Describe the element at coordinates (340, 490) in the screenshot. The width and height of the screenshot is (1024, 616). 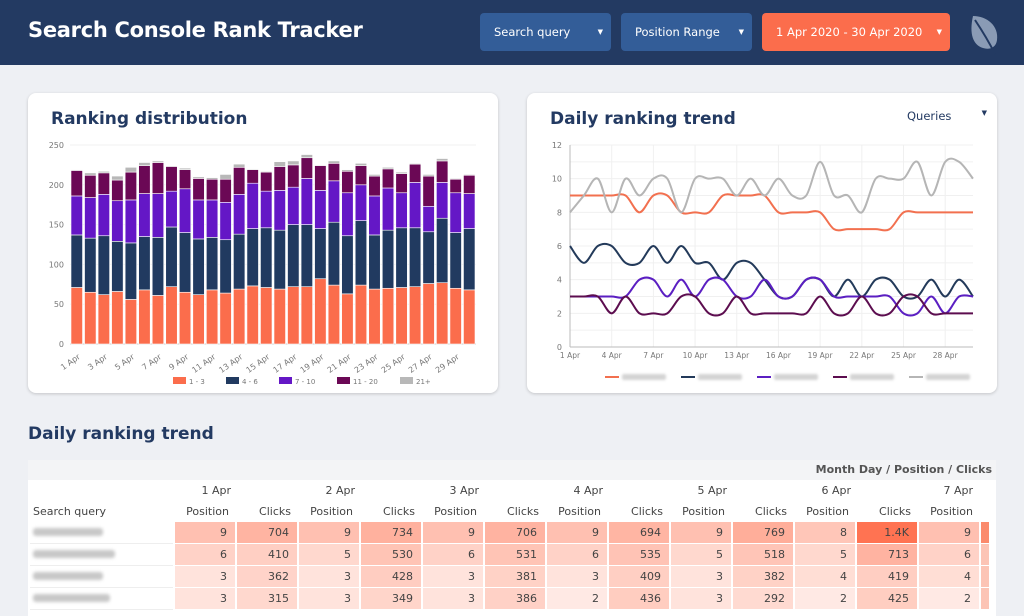
I see `date-header: 2 Apr` at that location.